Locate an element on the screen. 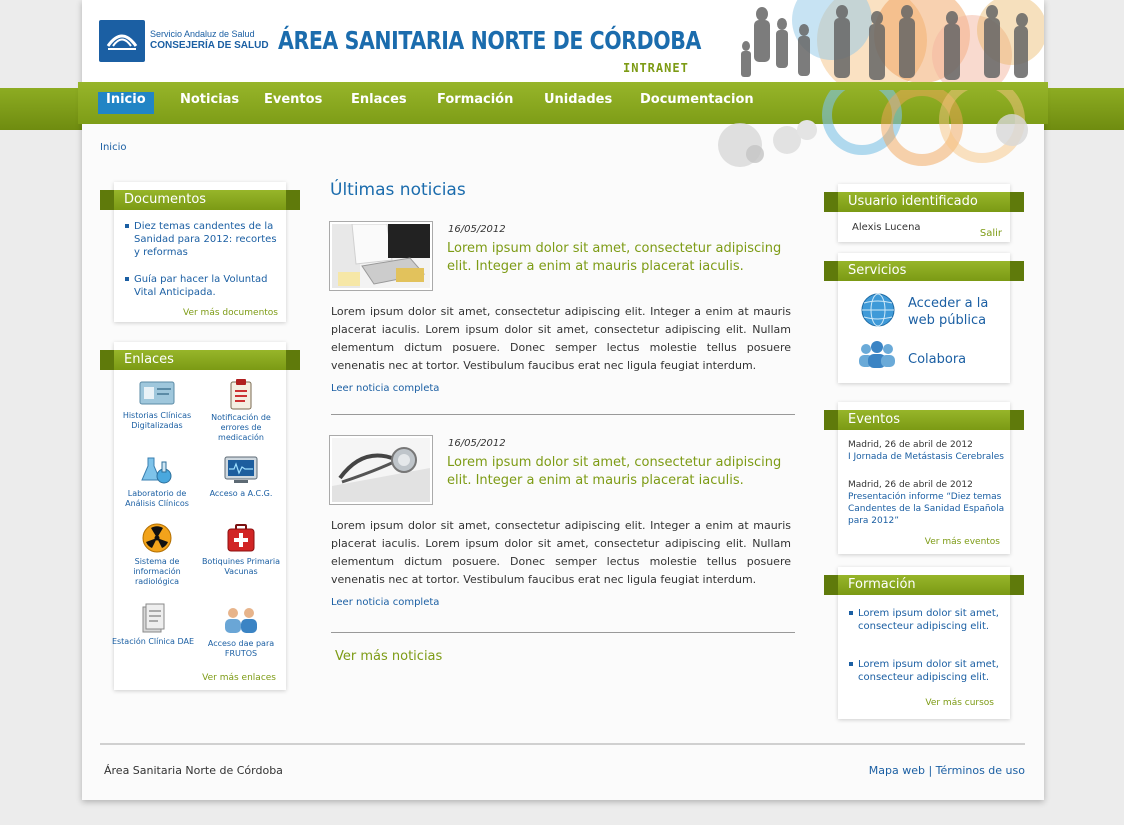 The width and height of the screenshot is (1124, 825). logo-line-2: CONSEJERÍA DE SALUD is located at coordinates (209, 45).